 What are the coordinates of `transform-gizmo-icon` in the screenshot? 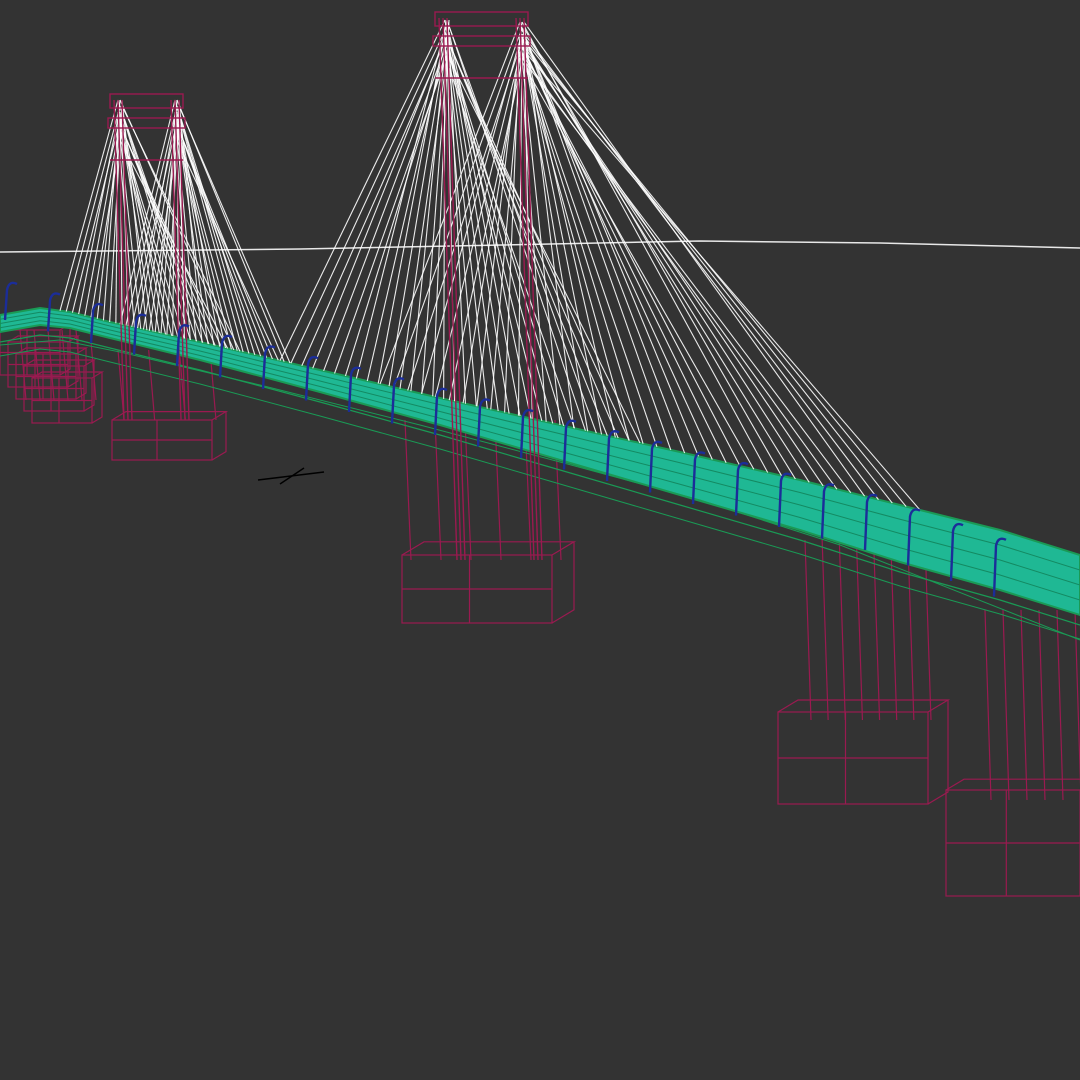 It's located at (291, 476).